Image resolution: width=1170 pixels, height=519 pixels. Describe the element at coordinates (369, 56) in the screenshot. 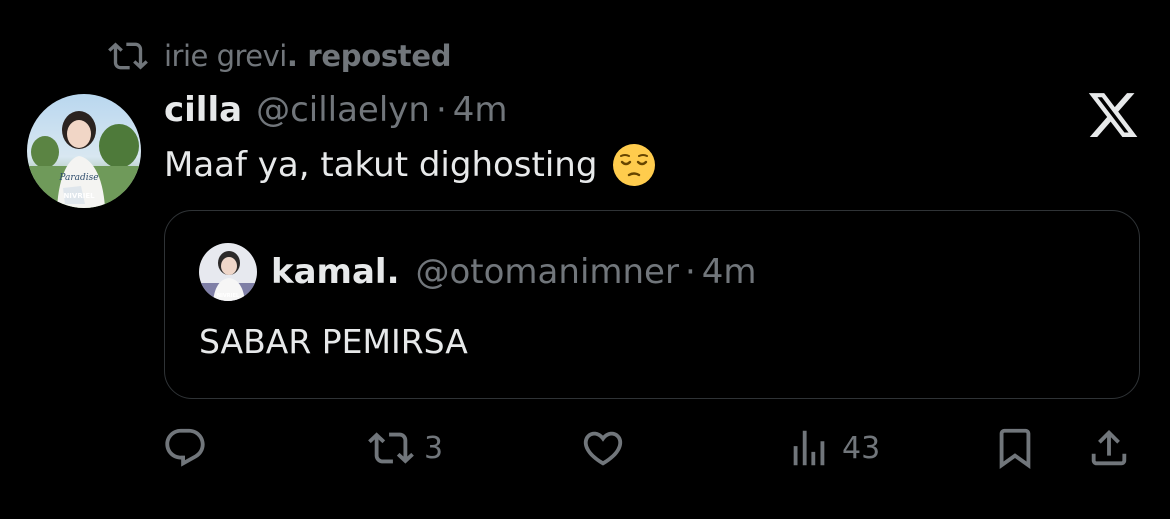

I see `repost-label: . reposted` at that location.